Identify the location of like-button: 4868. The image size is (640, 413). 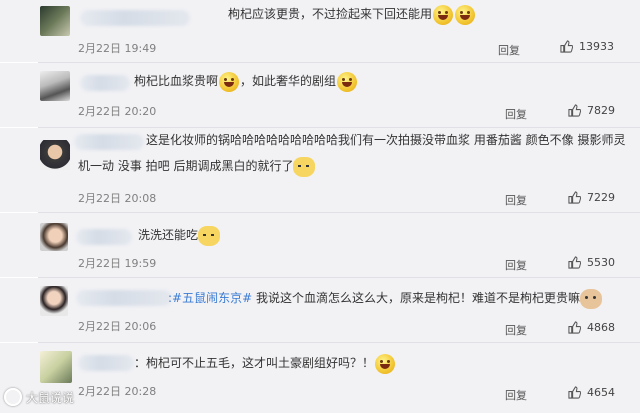
(591, 327).